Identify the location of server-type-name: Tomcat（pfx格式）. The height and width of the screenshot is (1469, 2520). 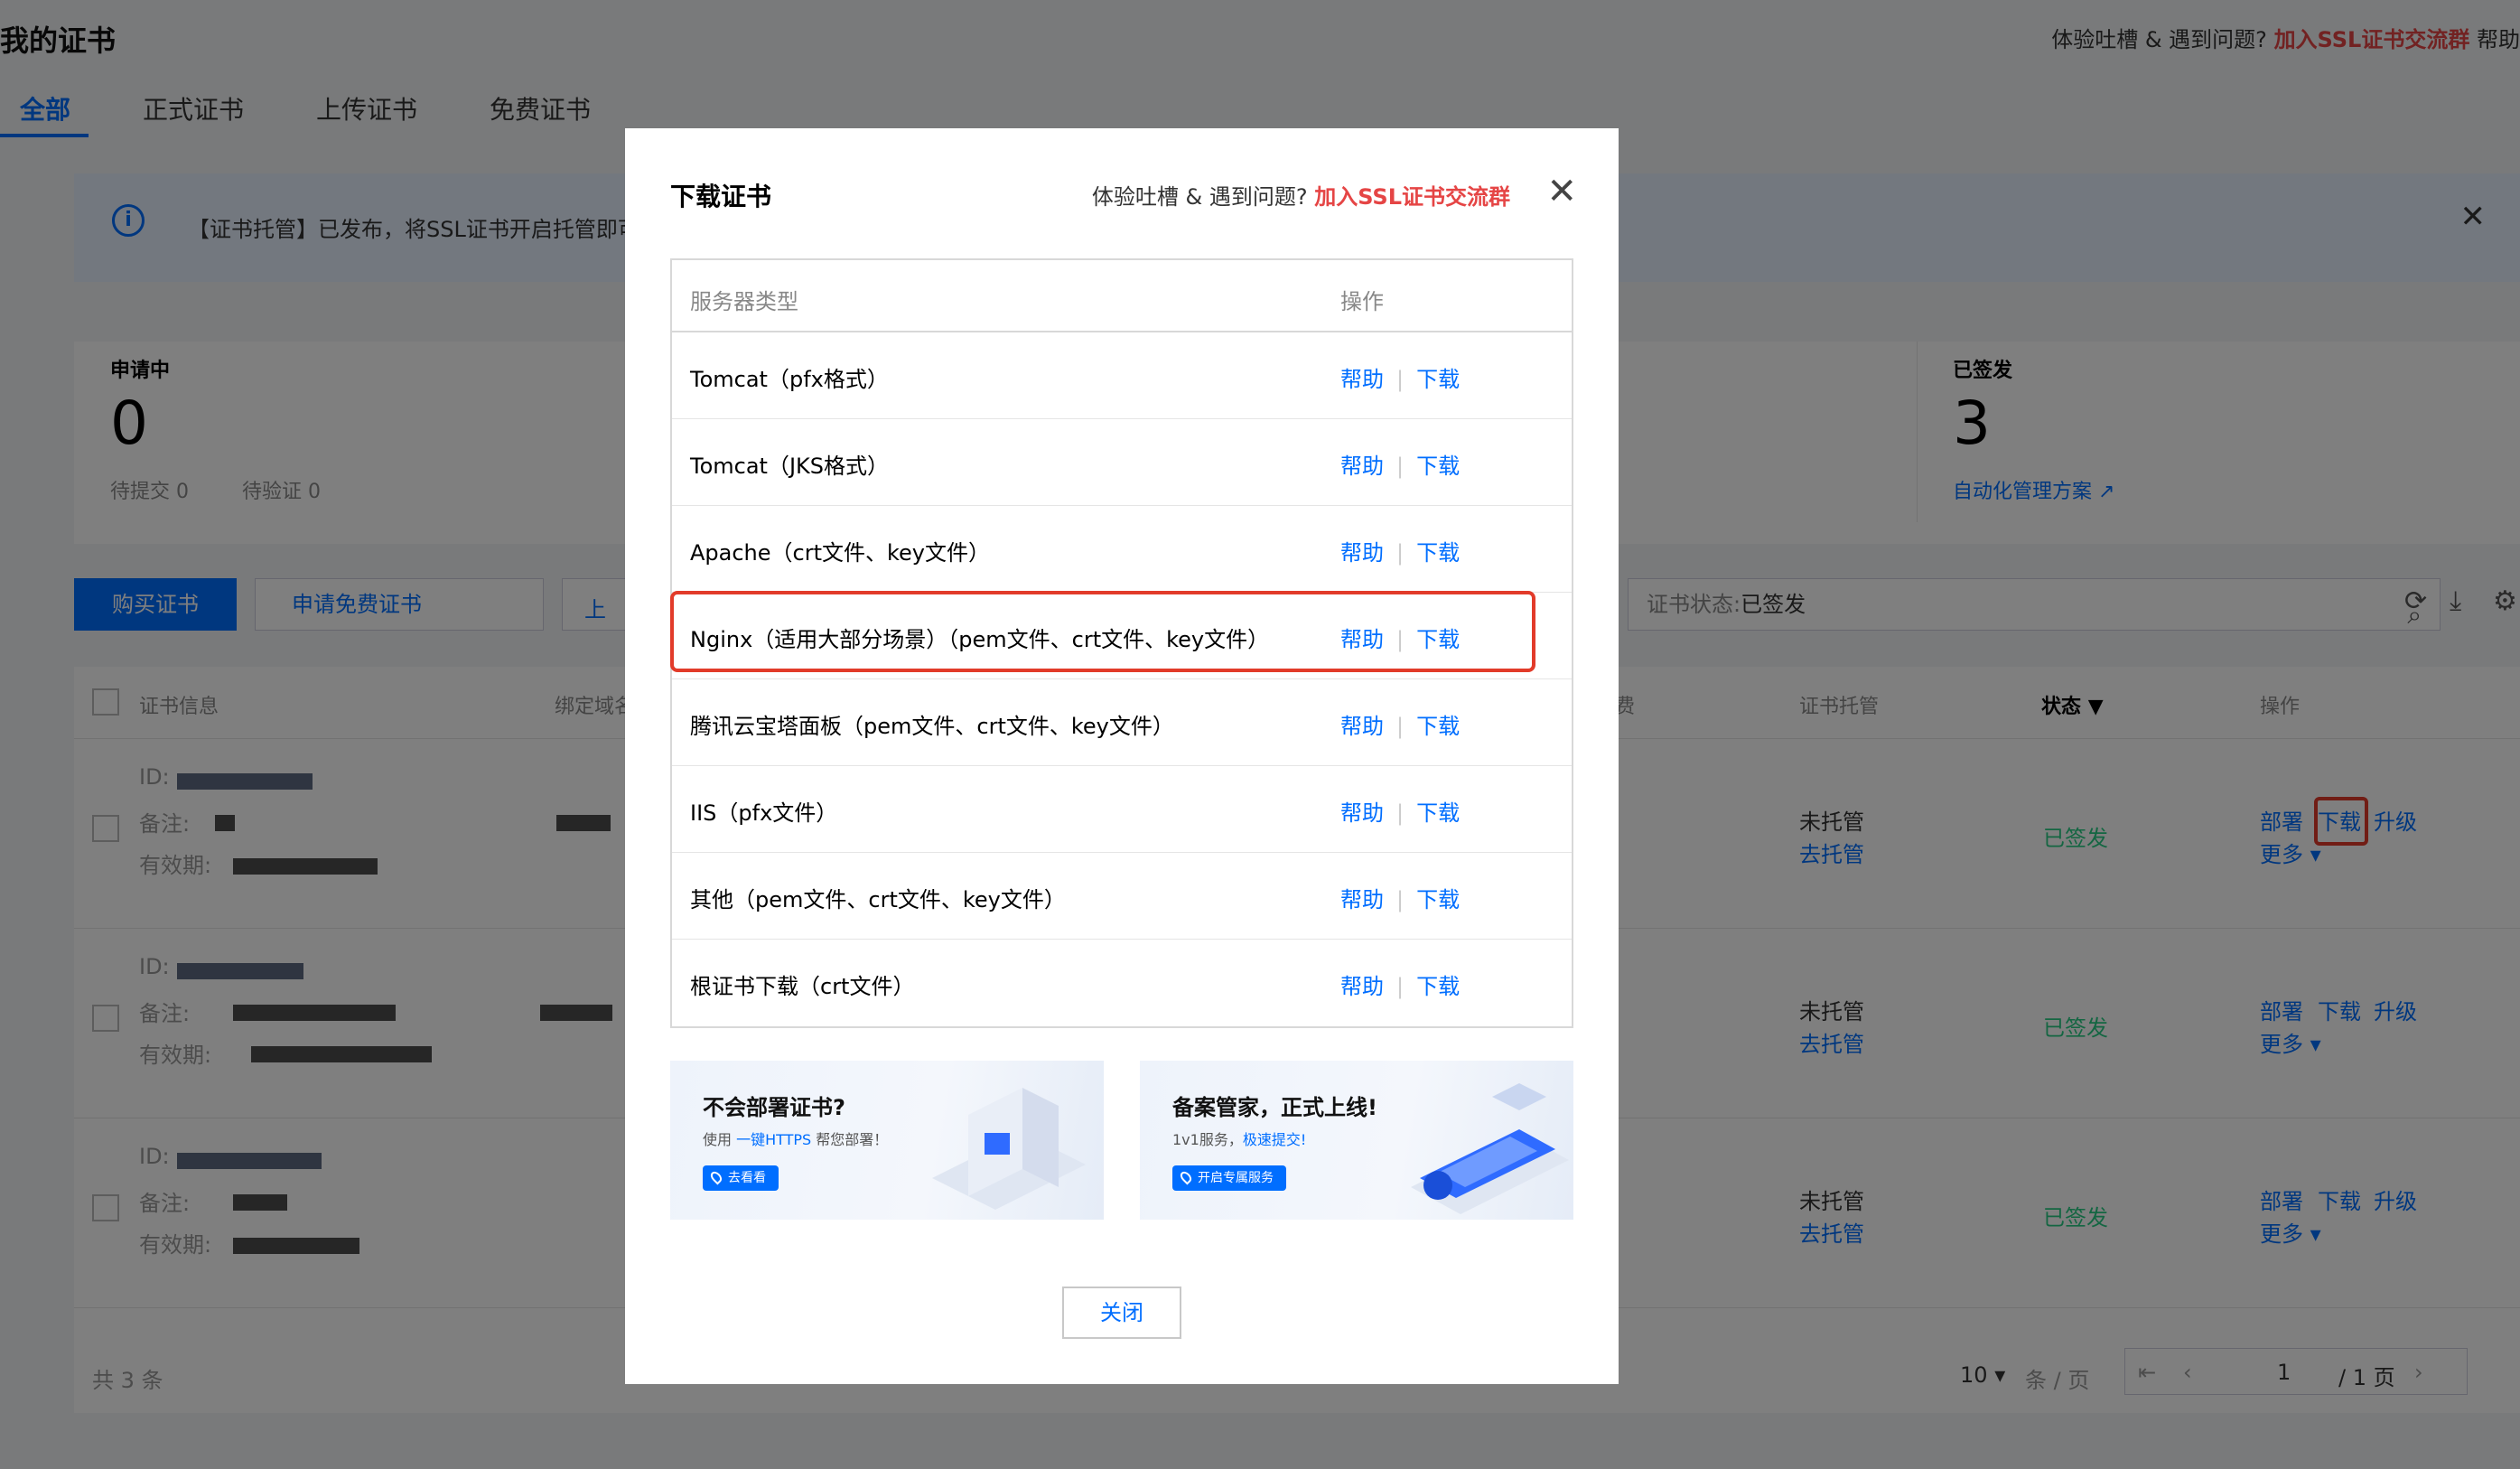
(789, 379).